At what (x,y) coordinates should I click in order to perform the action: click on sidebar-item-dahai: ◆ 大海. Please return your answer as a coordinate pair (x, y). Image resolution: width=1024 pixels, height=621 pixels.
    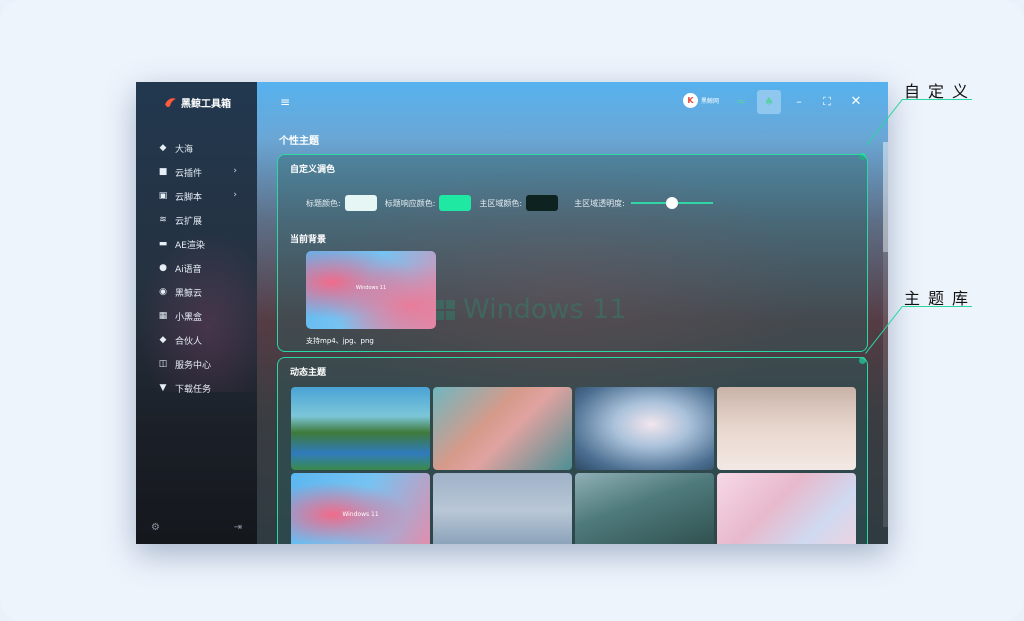
    Looking at the image, I should click on (196, 148).